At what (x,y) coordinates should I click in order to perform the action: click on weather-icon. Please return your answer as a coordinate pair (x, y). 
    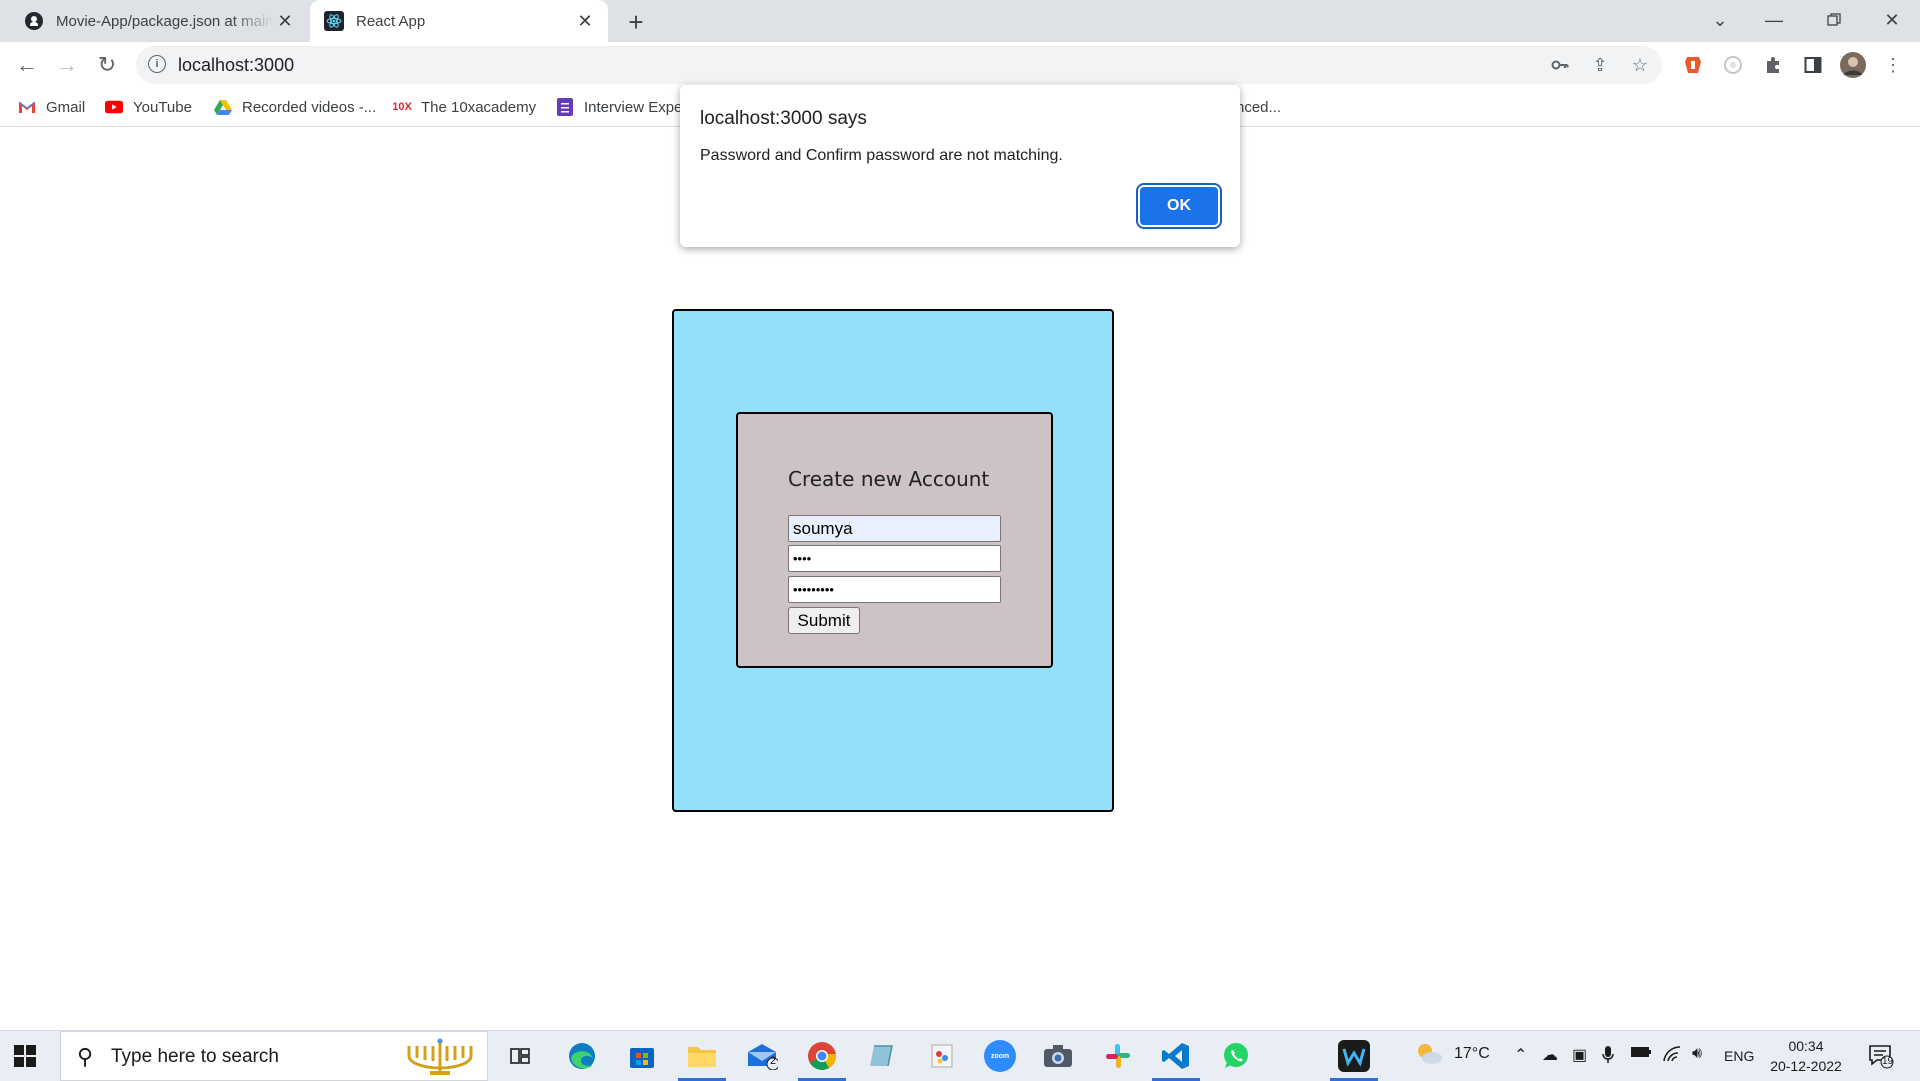
    Looking at the image, I should click on (1429, 1056).